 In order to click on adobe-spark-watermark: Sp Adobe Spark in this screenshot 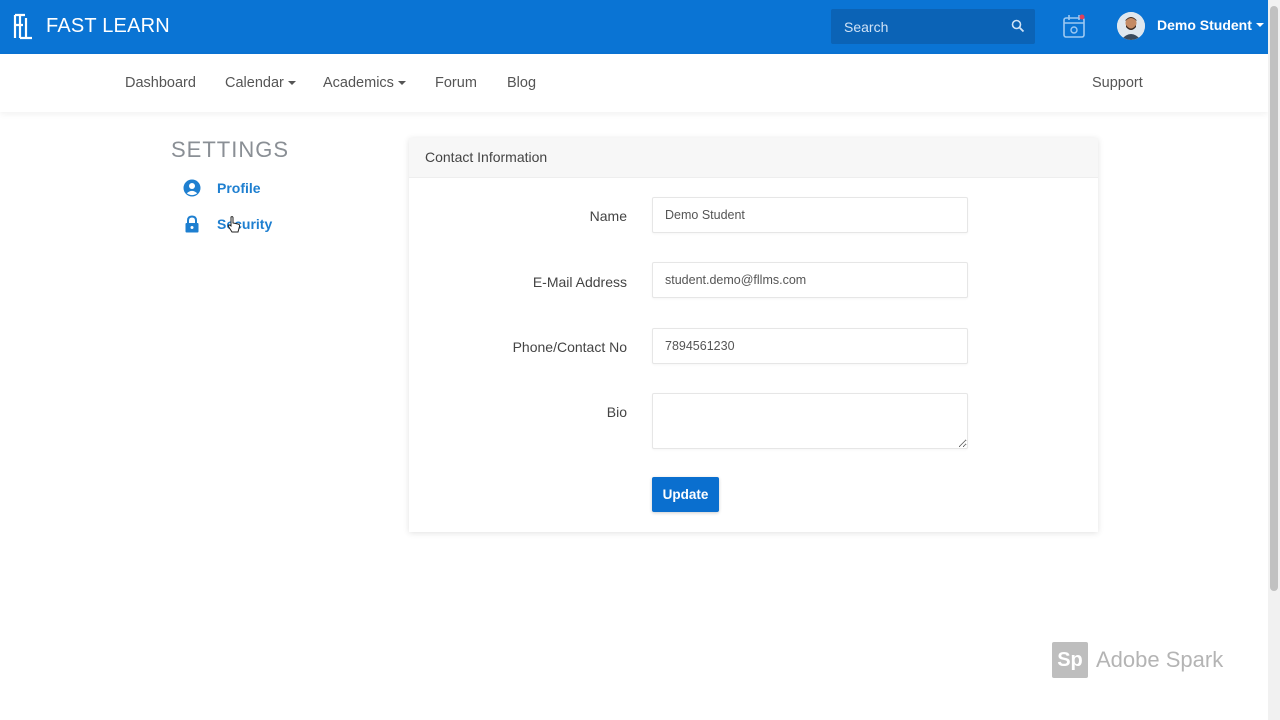, I will do `click(1137, 660)`.